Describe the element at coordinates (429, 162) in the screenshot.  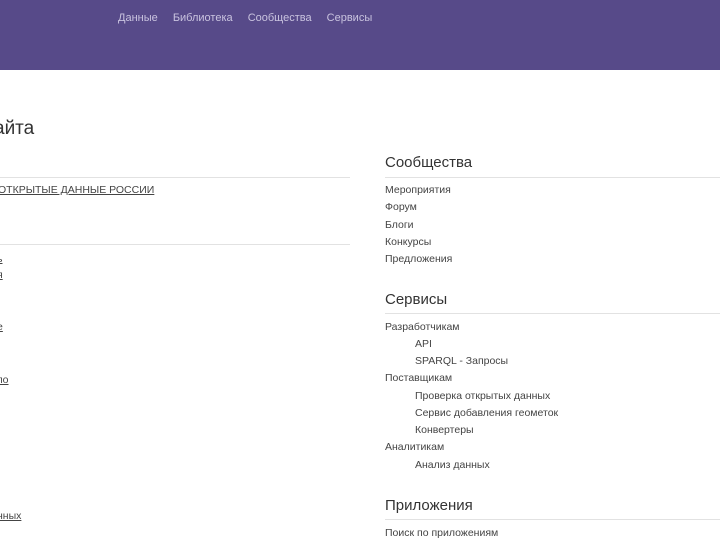
I see `section-title-communities: Сообщества` at that location.